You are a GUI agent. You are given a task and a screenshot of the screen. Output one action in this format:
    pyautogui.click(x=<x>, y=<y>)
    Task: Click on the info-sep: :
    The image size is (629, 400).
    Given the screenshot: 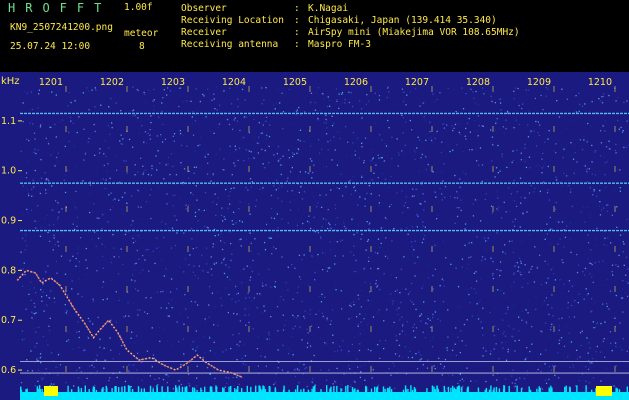 What is the action you would take?
    pyautogui.click(x=297, y=32)
    